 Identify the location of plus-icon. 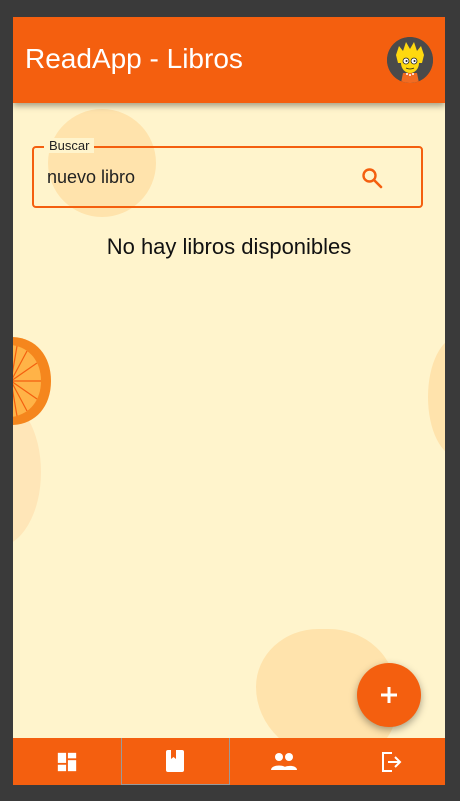
(389, 695).